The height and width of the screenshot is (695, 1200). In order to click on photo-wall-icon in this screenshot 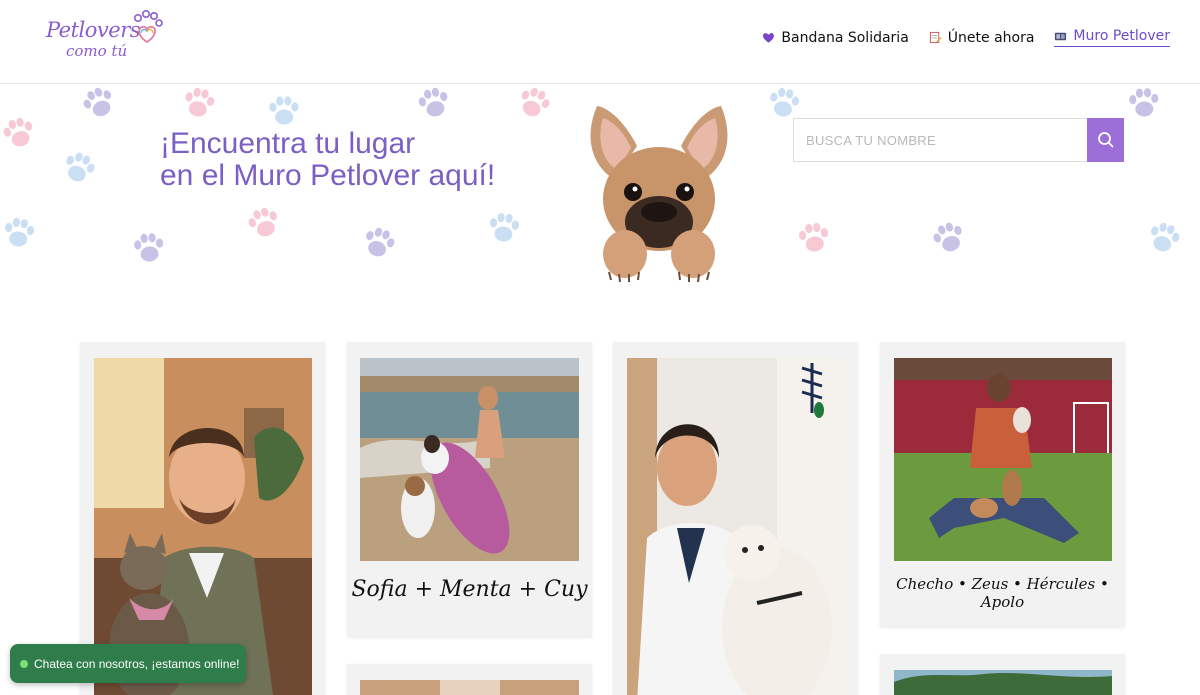, I will do `click(1061, 36)`.